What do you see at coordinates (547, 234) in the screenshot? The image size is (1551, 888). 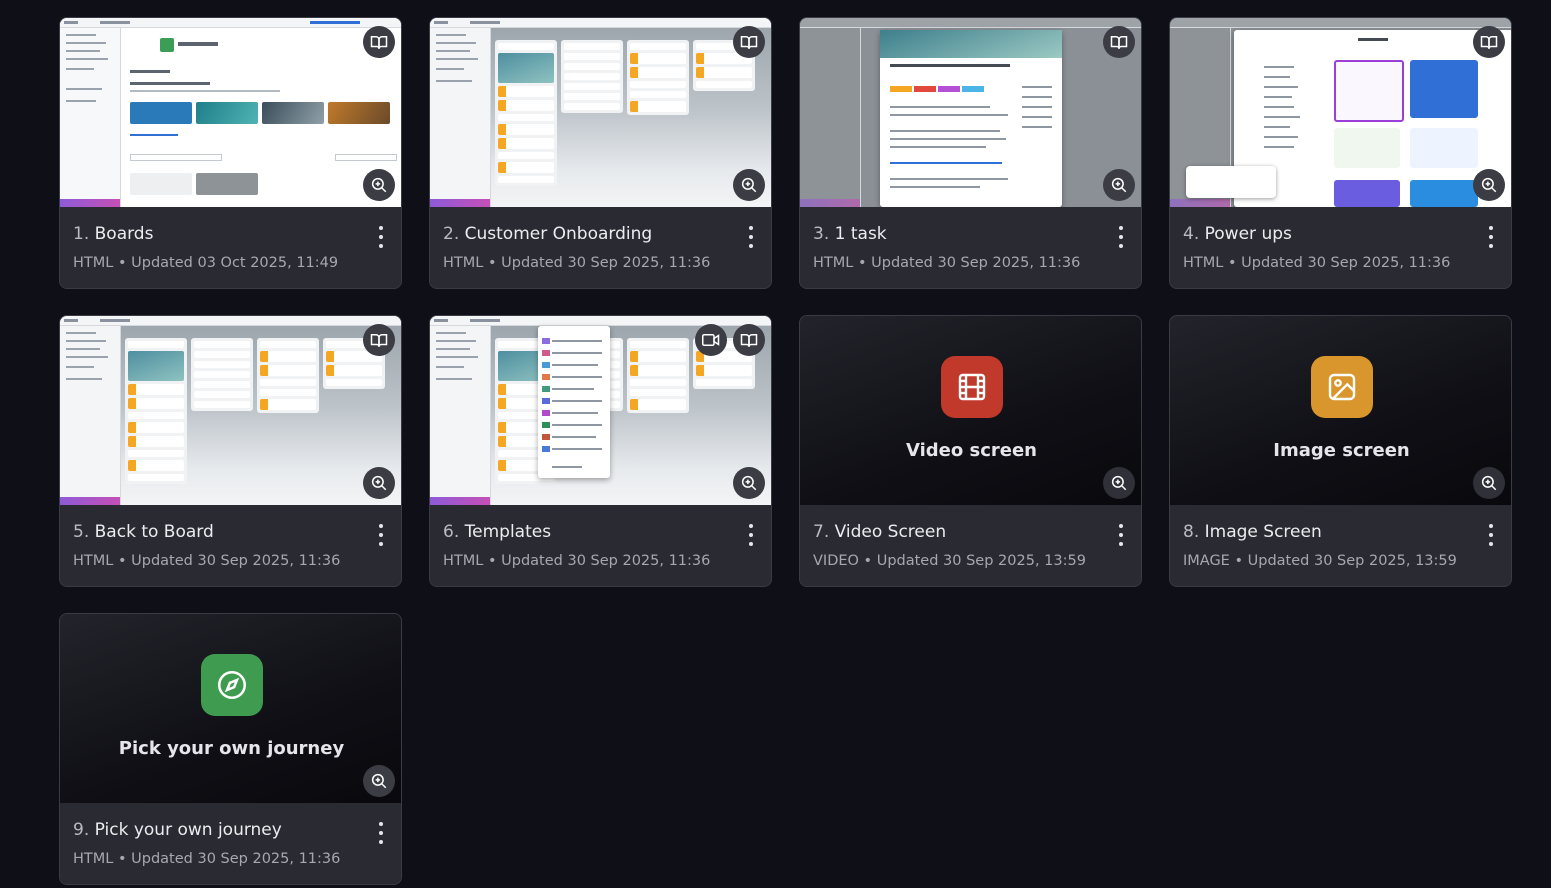 I see `card-title: 2. Customer Onboarding` at bounding box center [547, 234].